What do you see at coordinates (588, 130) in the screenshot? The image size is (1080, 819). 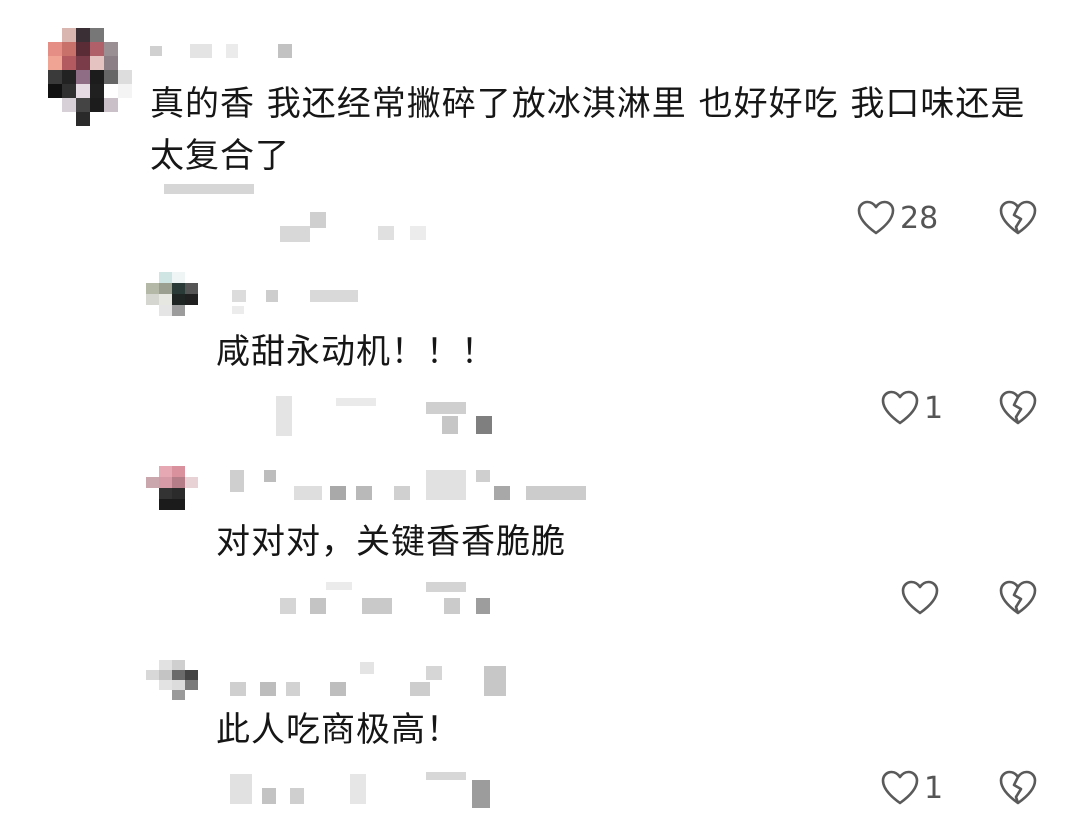 I see `comment-text: 真的香 我还经常撇碎了放冰淇淋里 也好好吃 我口味还是 太复合了` at bounding box center [588, 130].